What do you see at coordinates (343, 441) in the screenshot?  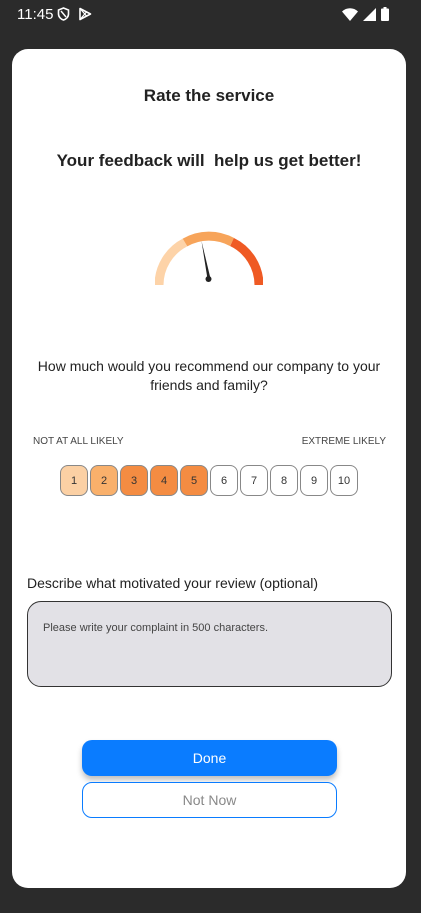 I see `scale-high-label: EXTREME LIKELY` at bounding box center [343, 441].